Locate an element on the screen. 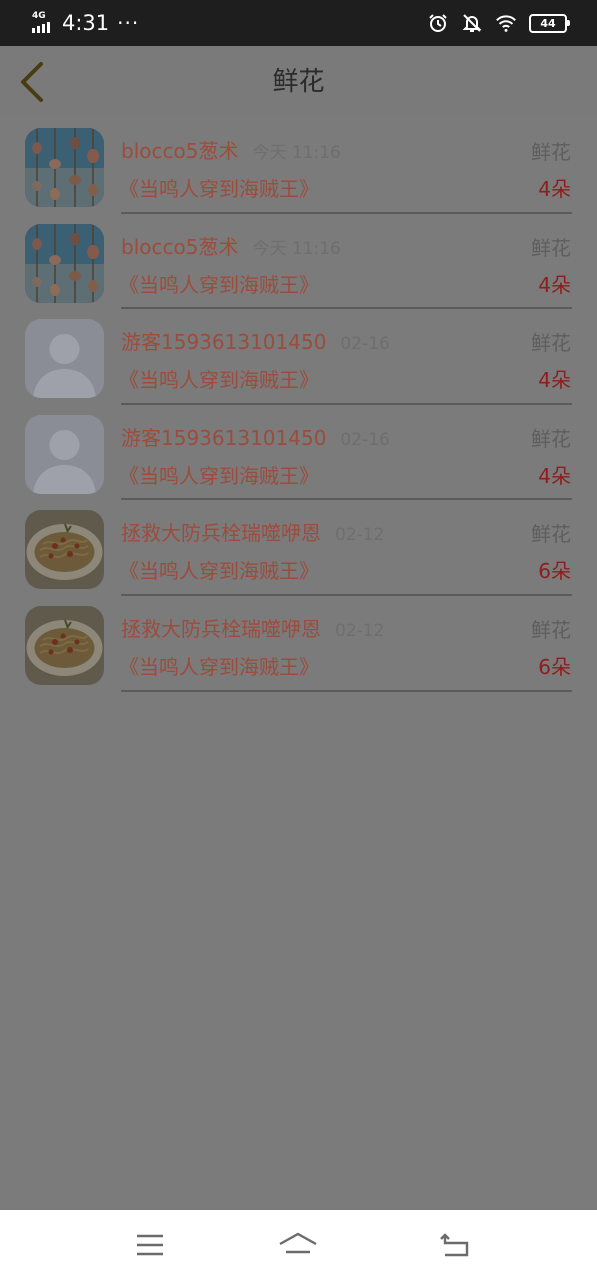  system-nav-bar is located at coordinates (298, 1245).